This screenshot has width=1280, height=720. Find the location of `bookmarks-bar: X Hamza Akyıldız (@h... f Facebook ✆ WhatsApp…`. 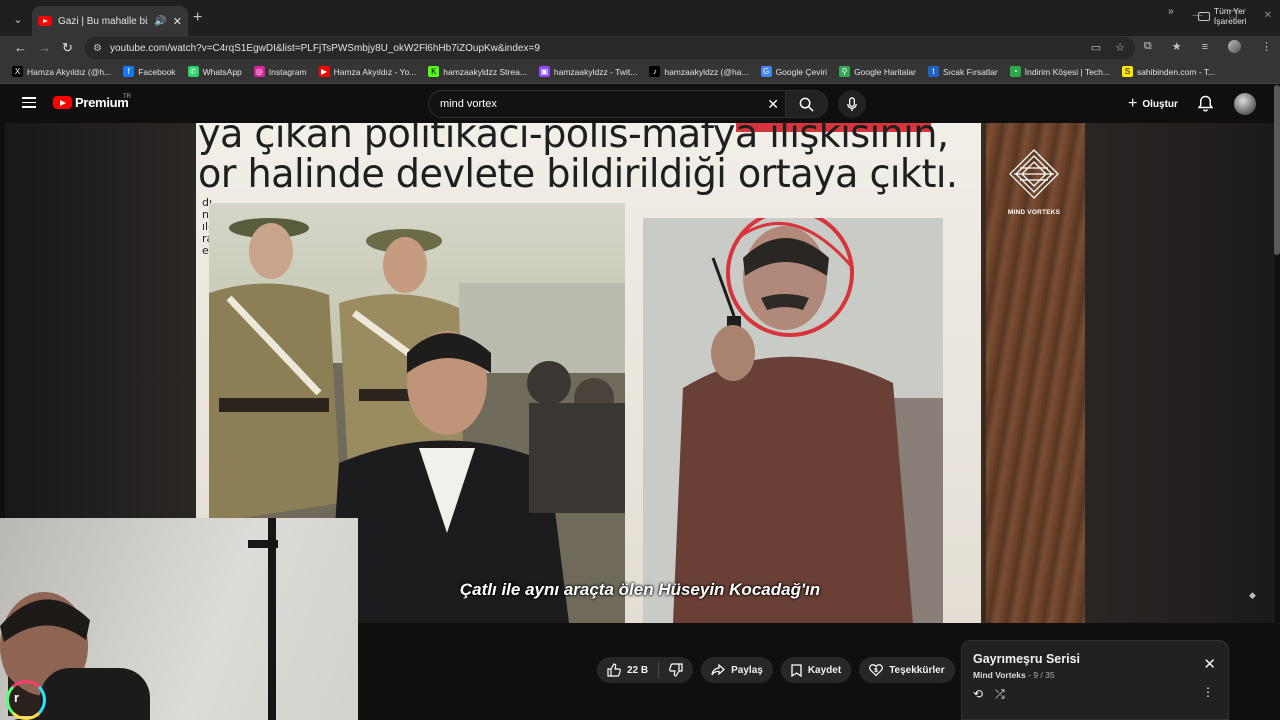

bookmarks-bar: X Hamza Akyıldız (@h... f Facebook ✆ WhatsApp… is located at coordinates (640, 72).